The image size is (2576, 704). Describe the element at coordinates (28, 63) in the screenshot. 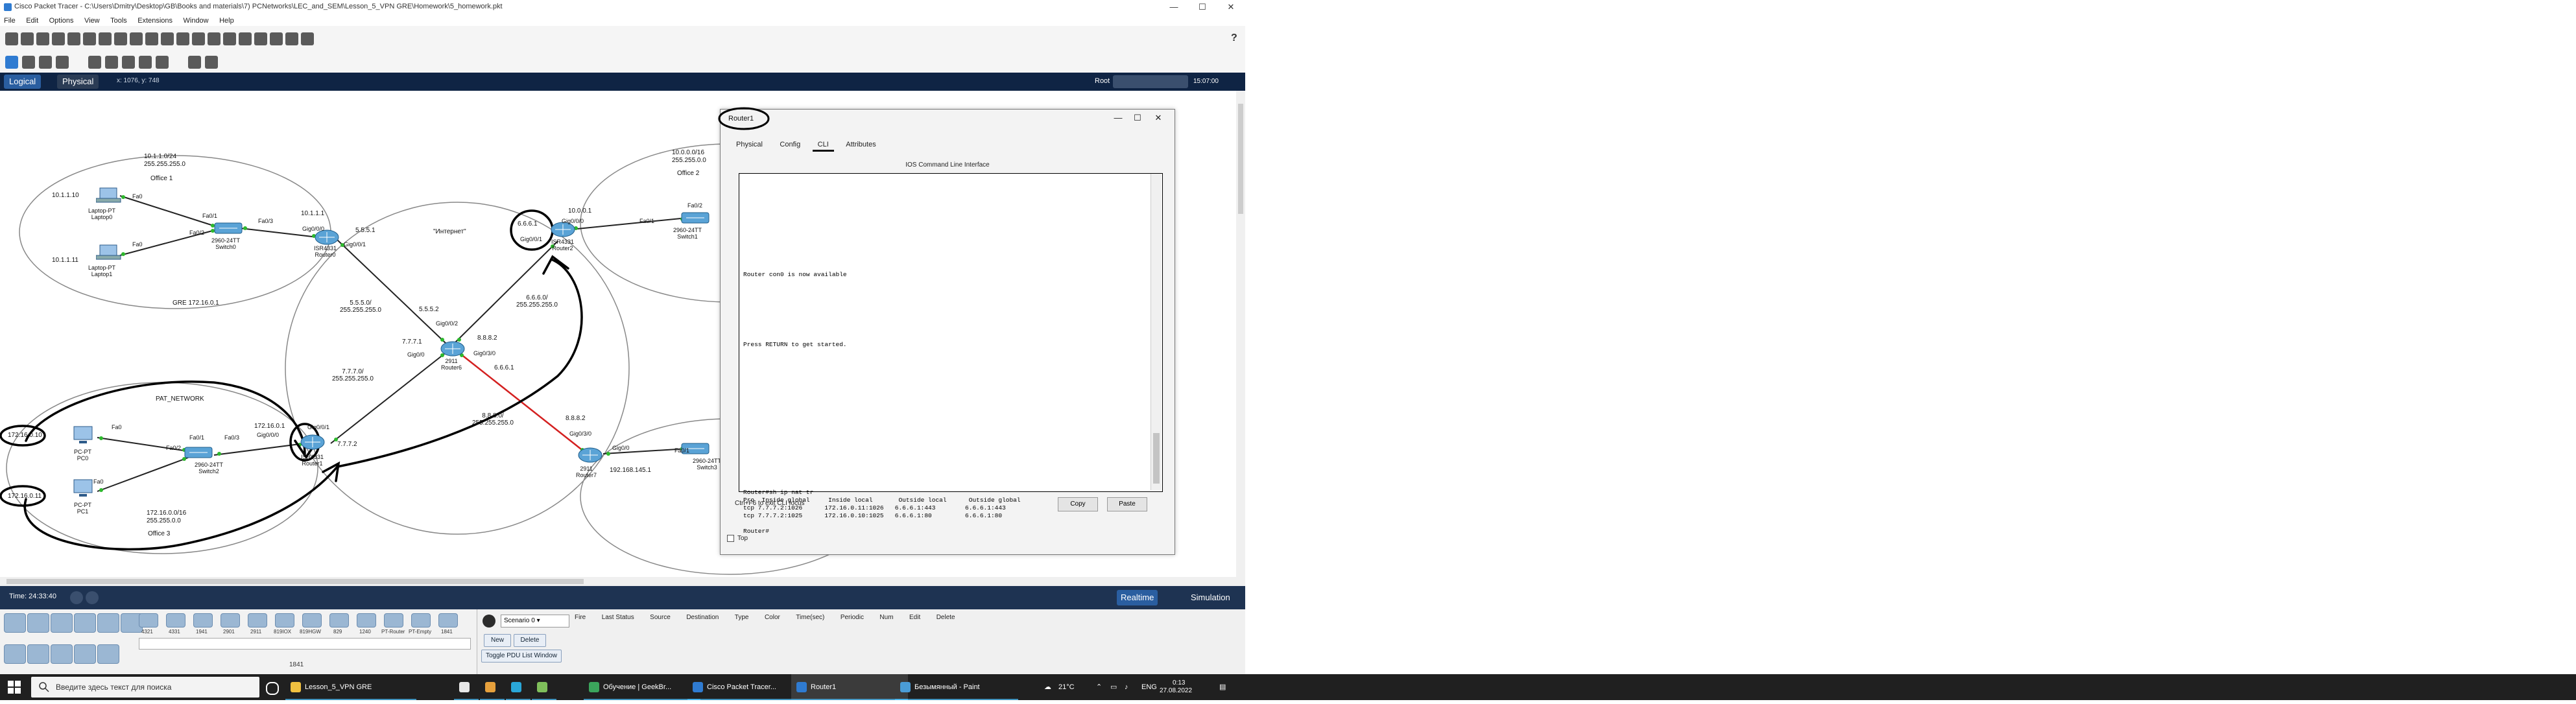

I see `inspect-icon` at that location.